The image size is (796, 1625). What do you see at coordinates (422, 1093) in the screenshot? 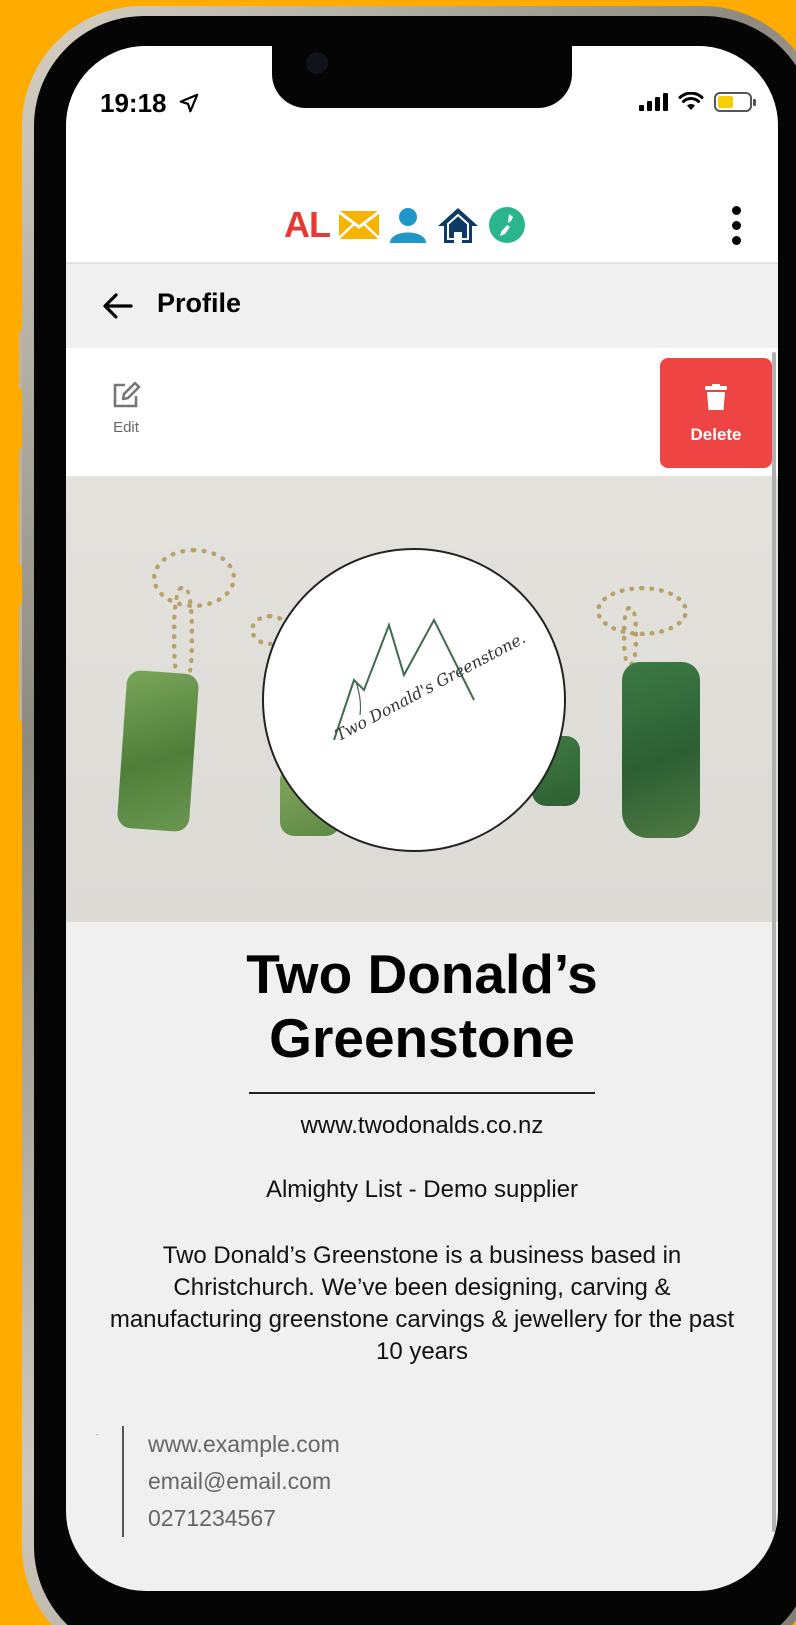
I see `title-divider` at bounding box center [422, 1093].